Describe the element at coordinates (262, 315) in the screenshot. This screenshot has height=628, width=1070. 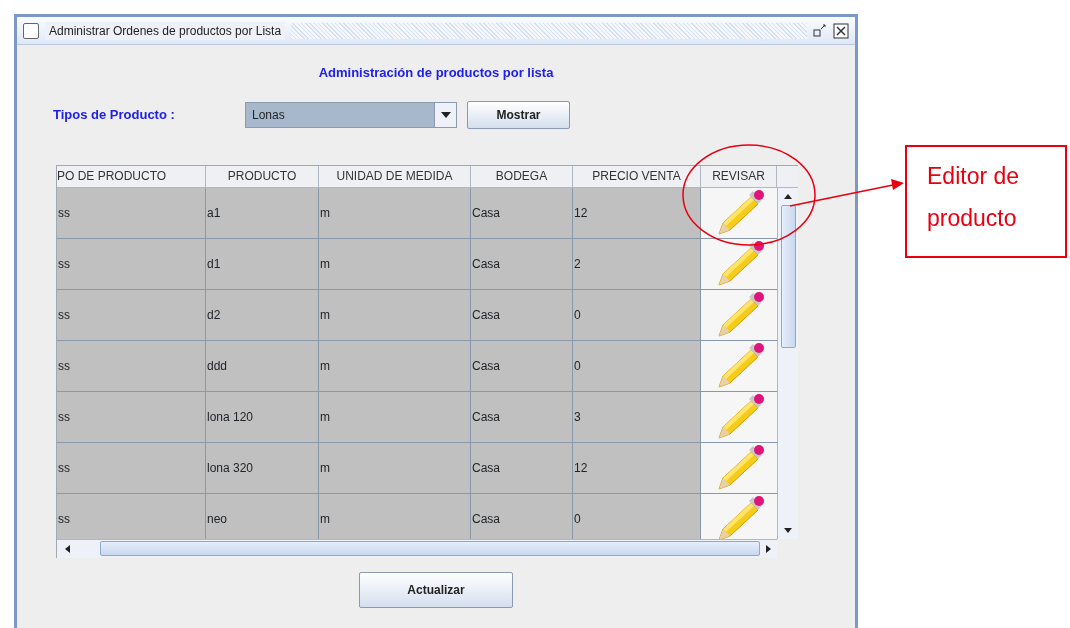
I see `table-cell: d2` at that location.